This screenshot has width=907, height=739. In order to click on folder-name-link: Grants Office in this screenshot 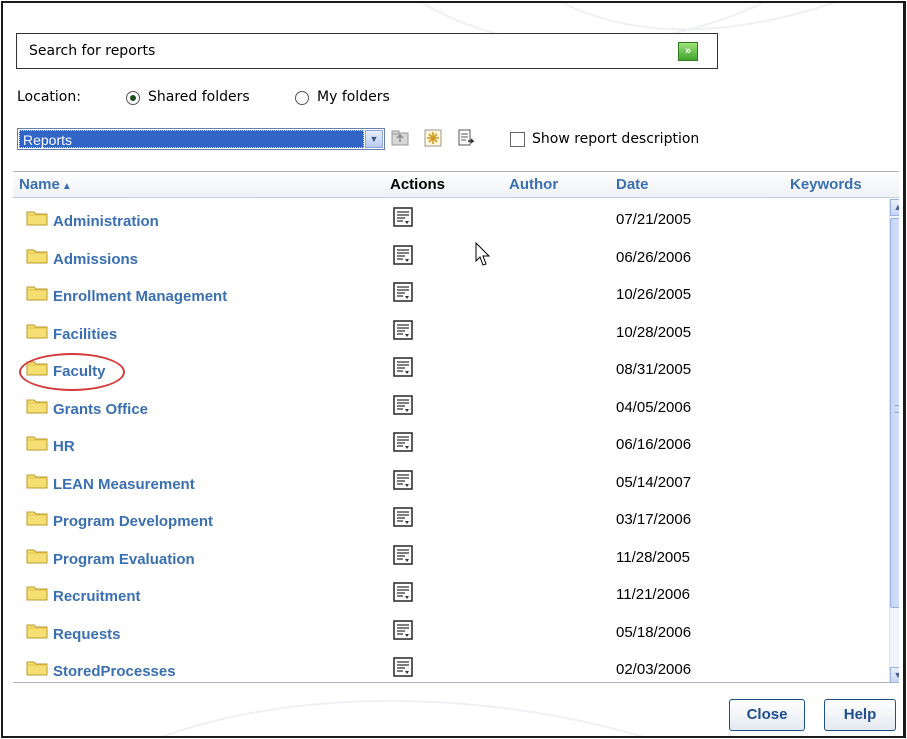, I will do `click(100, 409)`.